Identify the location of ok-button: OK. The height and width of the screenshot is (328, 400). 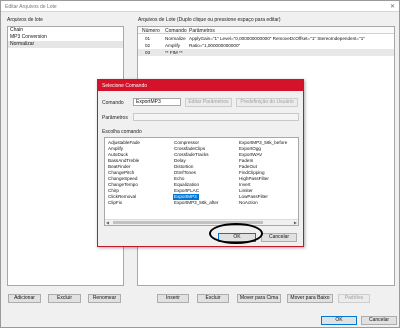
(339, 320).